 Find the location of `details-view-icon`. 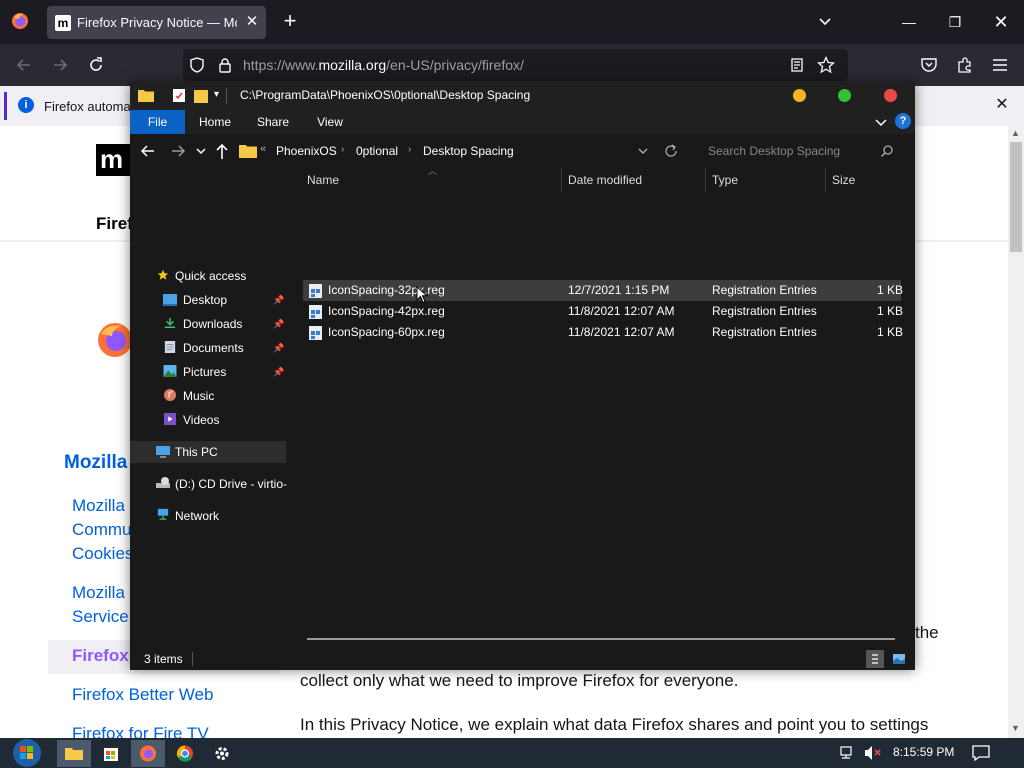

details-view-icon is located at coordinates (875, 659).